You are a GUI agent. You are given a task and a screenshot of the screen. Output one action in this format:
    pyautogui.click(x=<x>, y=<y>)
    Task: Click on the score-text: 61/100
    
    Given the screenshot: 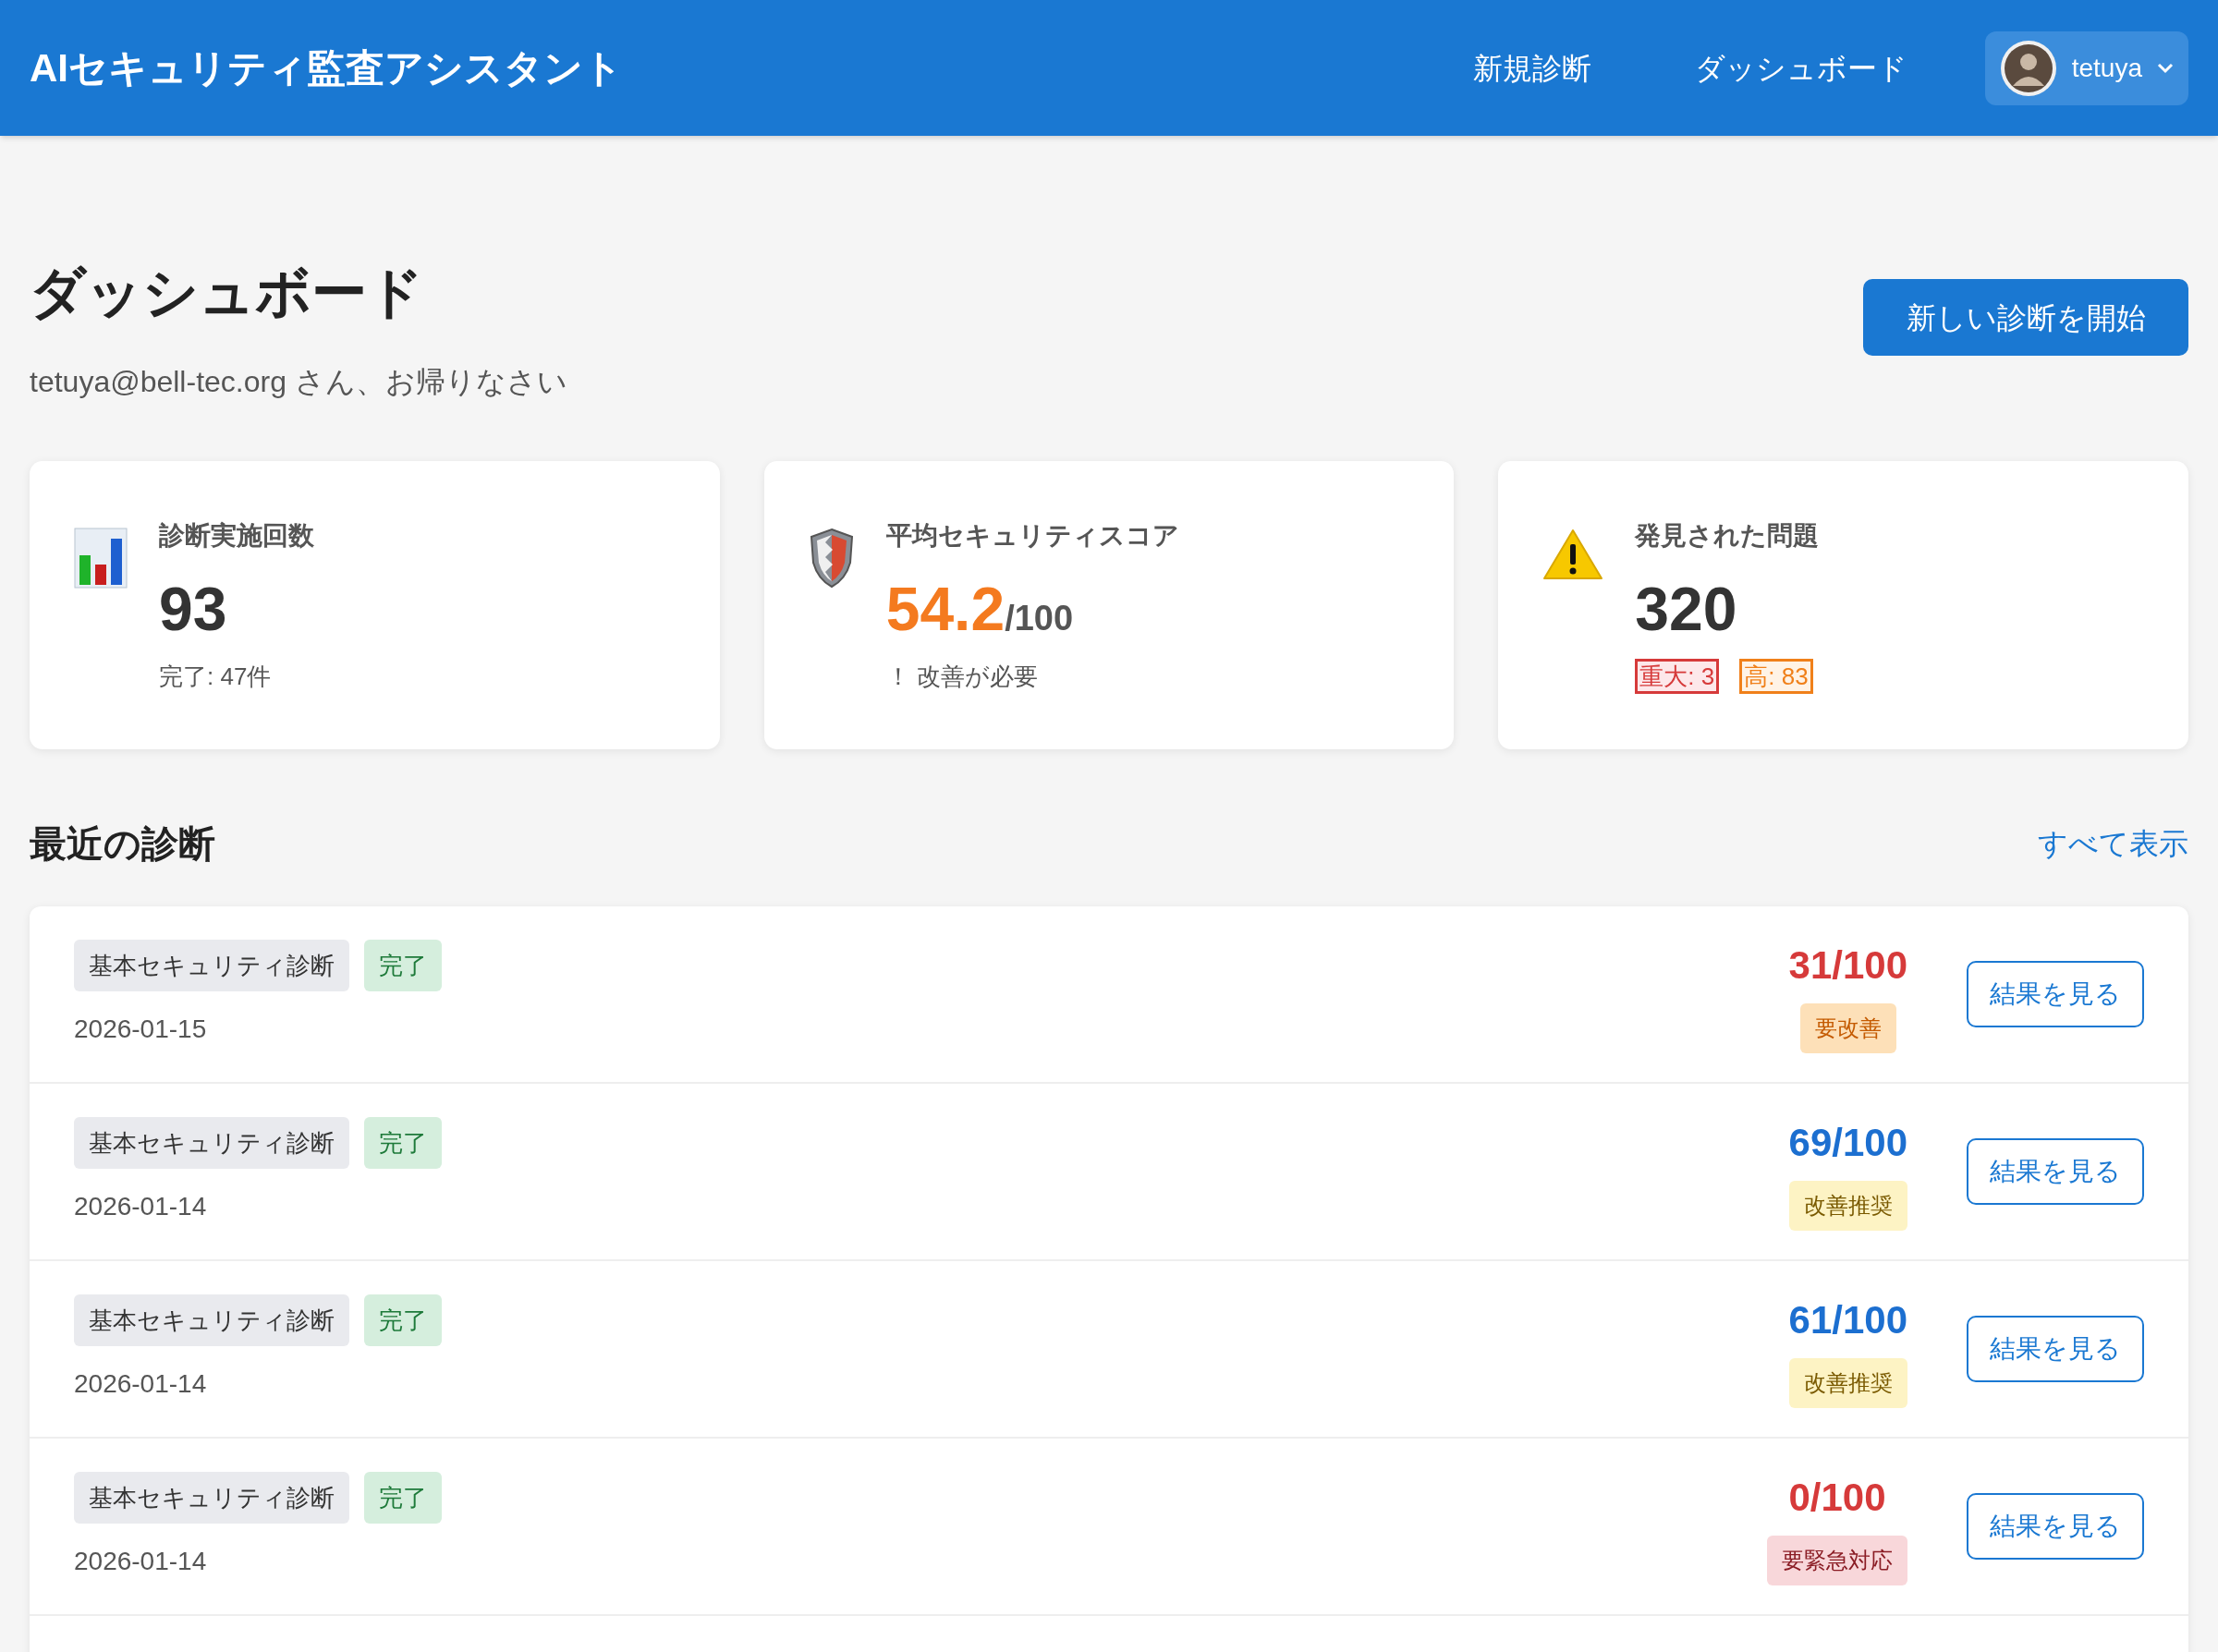 What is the action you would take?
    pyautogui.click(x=1847, y=1319)
    